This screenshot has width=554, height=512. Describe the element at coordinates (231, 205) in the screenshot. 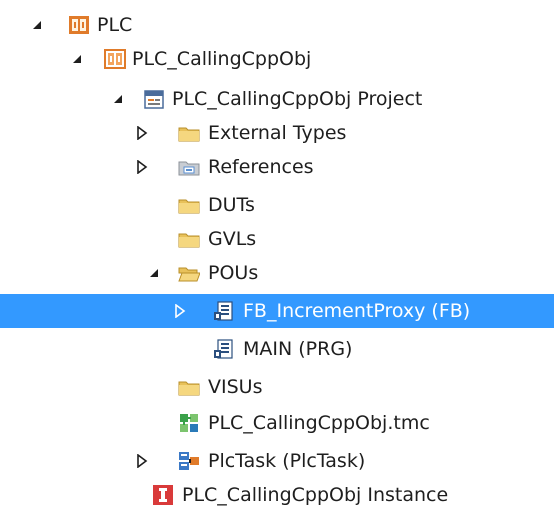

I see `tree-item-label: DUTs` at that location.